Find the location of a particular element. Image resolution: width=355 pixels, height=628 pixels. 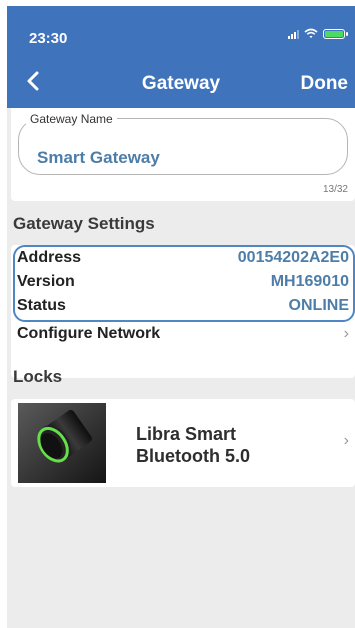

address-value: 00154202A2E0 is located at coordinates (293, 257).